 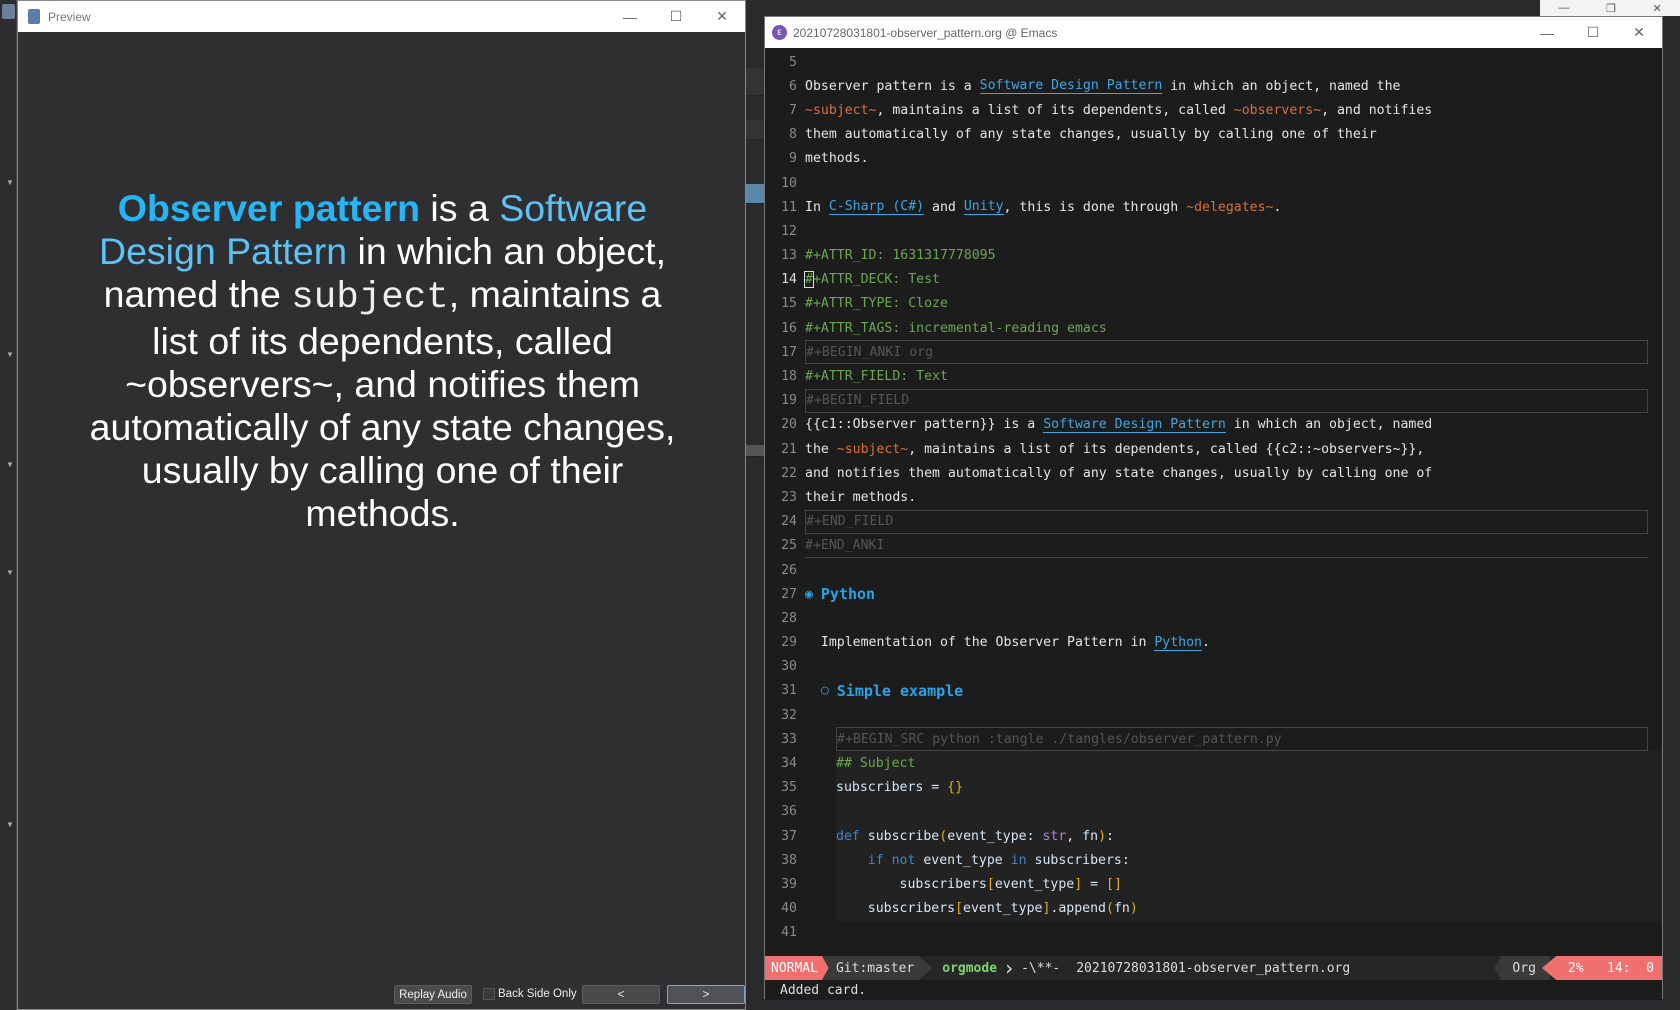 What do you see at coordinates (1213, 908) in the screenshot?
I see `editor-line: 40 subscribers[event_type] .append(fn)` at bounding box center [1213, 908].